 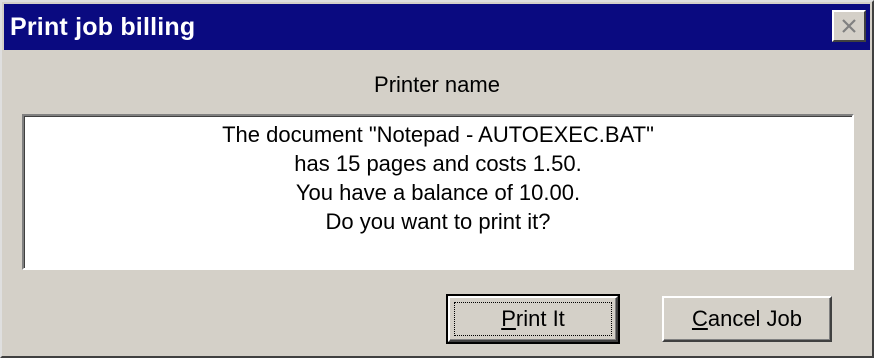 I want to click on message-line-balance: You have a balance of 10.00., so click(x=438, y=192).